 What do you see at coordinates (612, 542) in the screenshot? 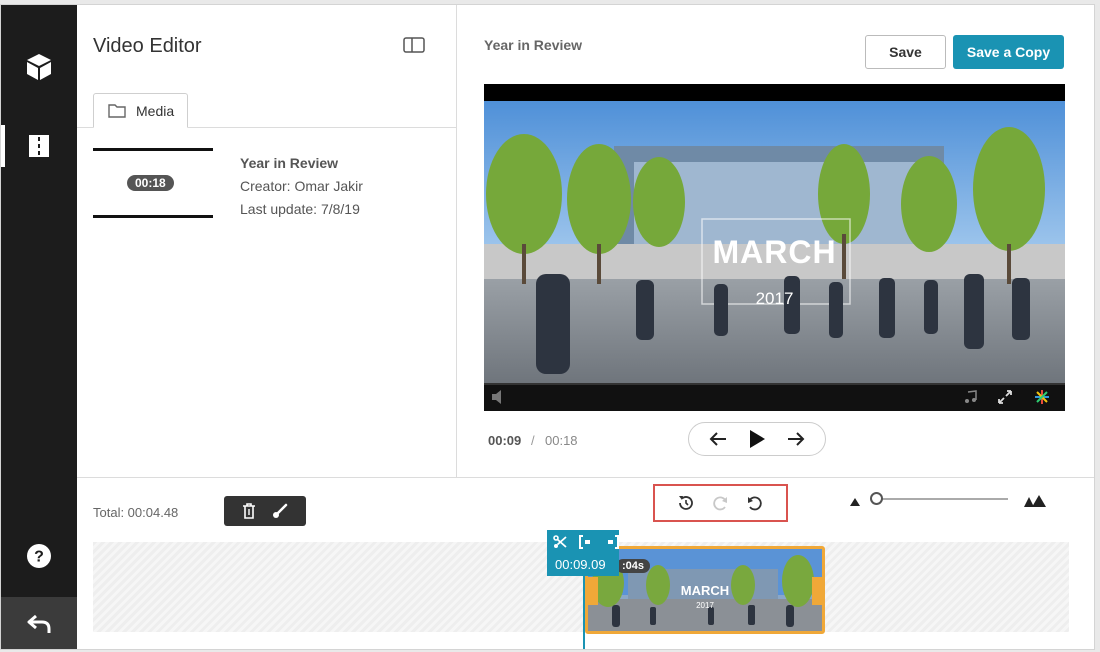
I see `trim-end-icon` at bounding box center [612, 542].